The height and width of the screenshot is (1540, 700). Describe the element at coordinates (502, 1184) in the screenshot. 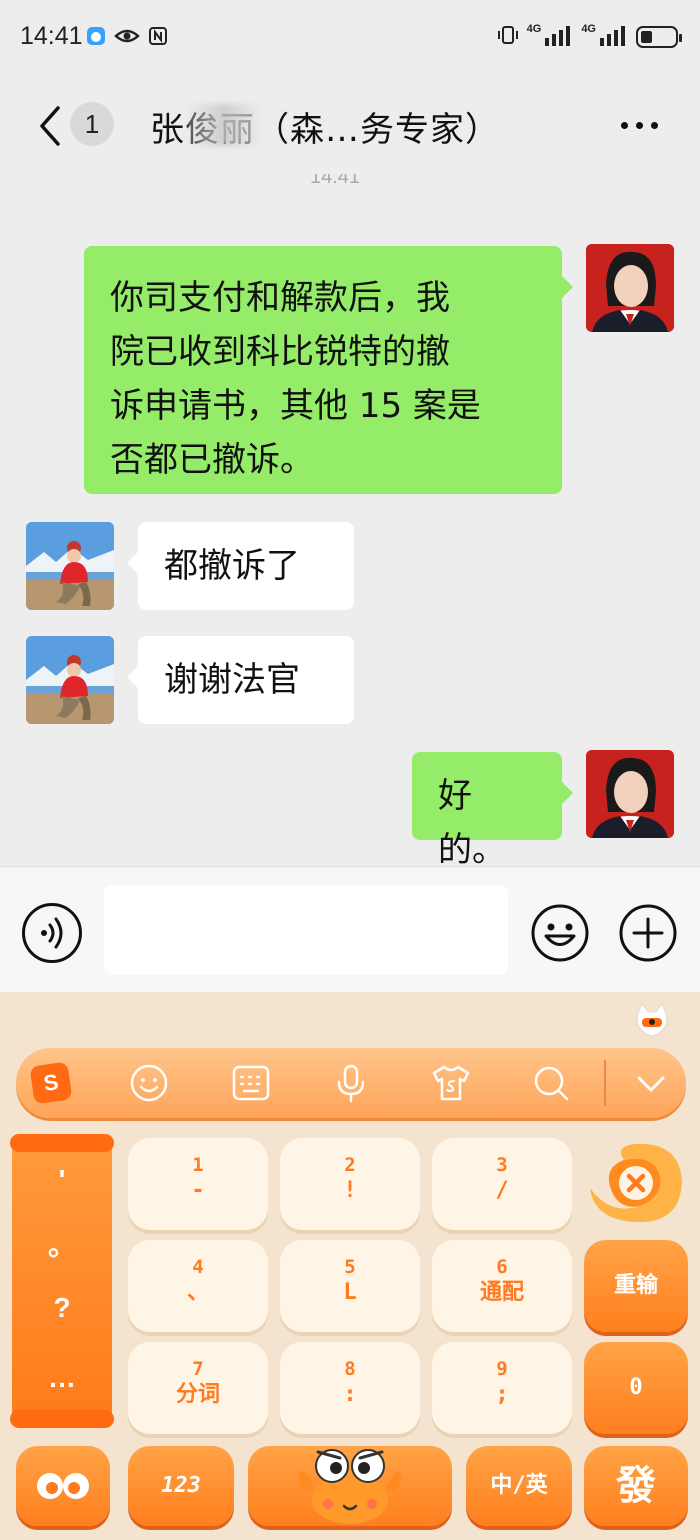

I see `key-3: 3/` at that location.